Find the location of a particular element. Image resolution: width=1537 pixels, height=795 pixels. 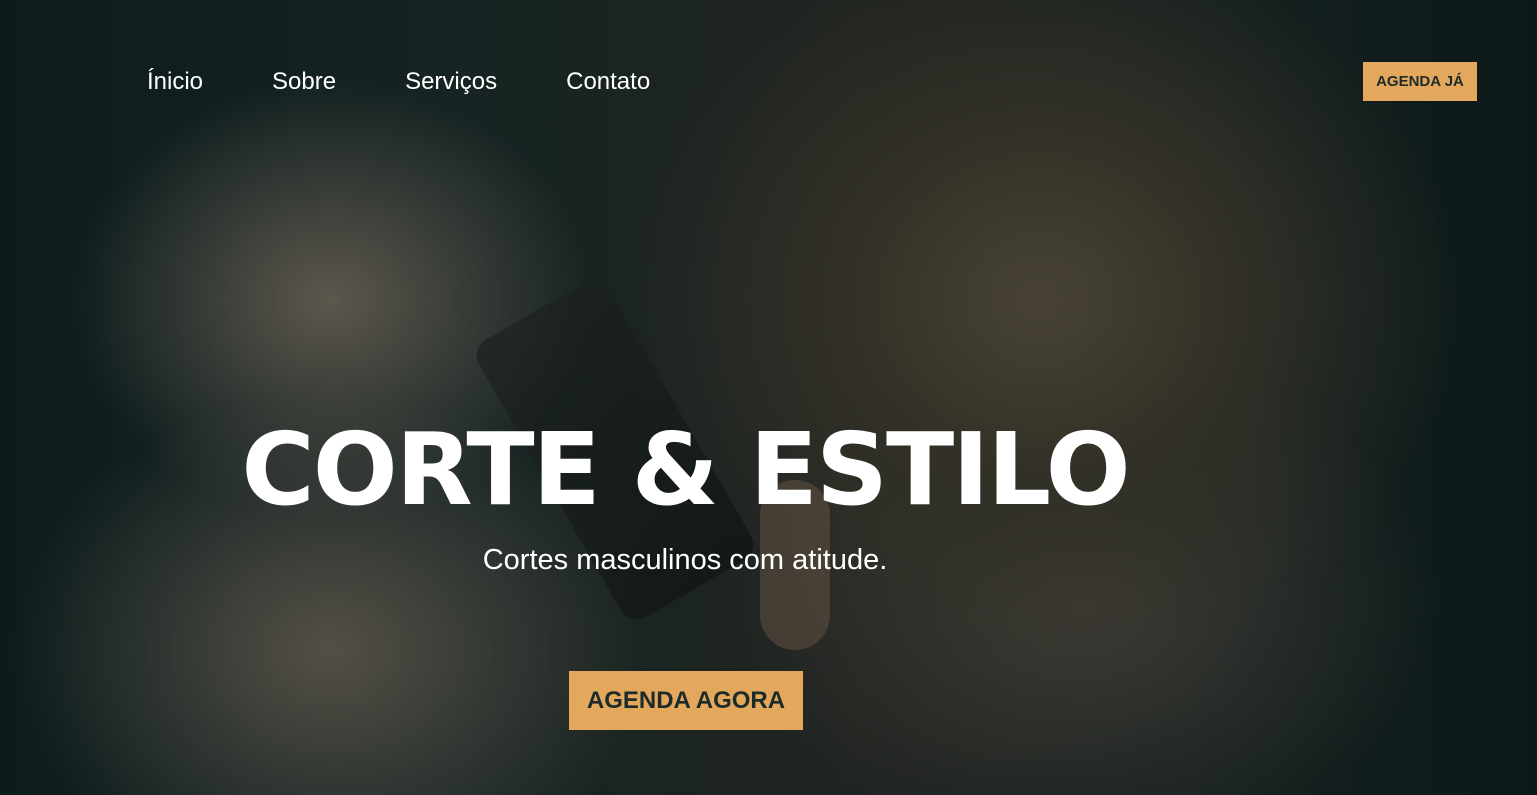

nav-item-inicio: Ínicio is located at coordinates (175, 82).